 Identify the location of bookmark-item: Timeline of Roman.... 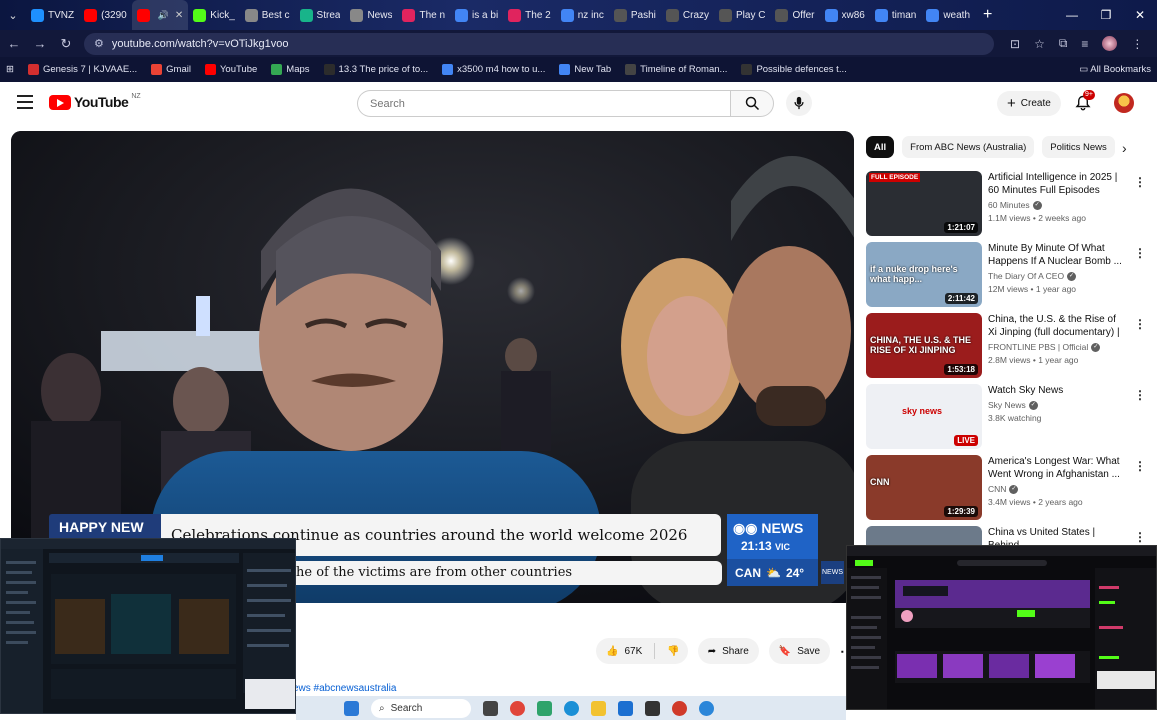
(676, 69).